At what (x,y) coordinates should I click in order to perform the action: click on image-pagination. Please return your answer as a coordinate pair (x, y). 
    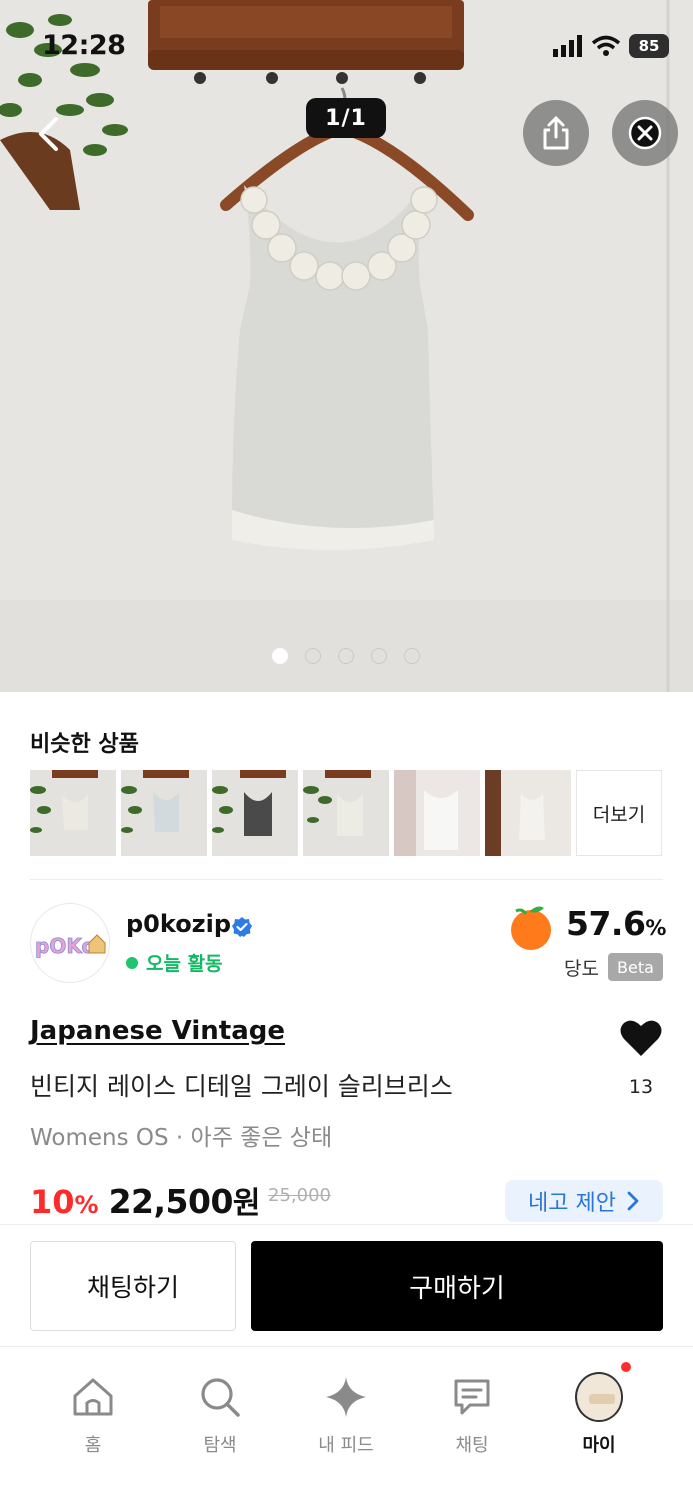
    Looking at the image, I should click on (346, 656).